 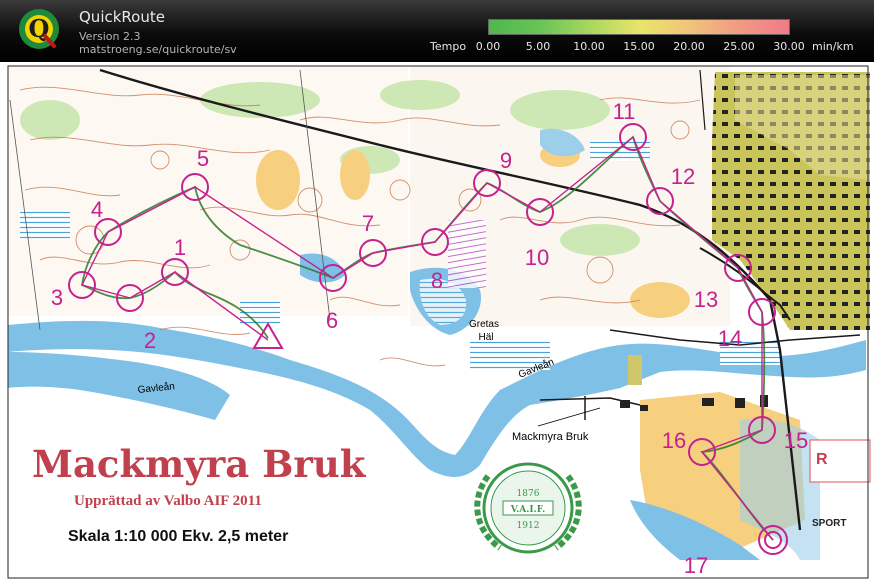 I want to click on control-number-2: 2, so click(x=150, y=340).